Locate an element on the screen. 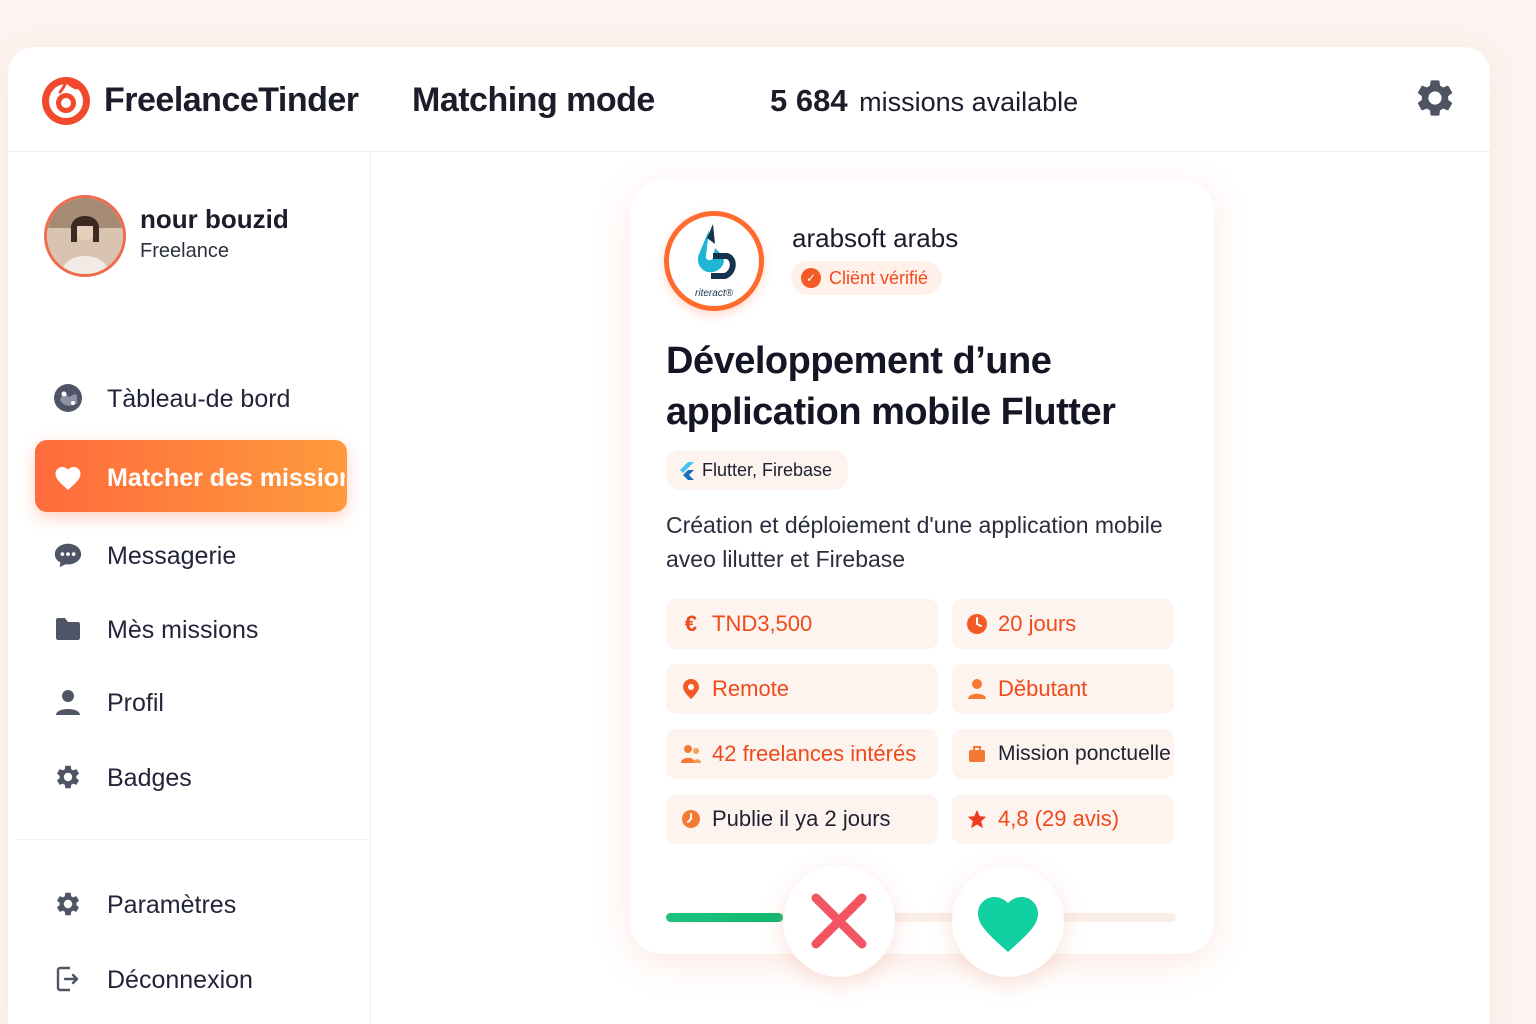 Image resolution: width=1536 pixels, height=1024 pixels. client-logo: riteract® is located at coordinates (714, 261).